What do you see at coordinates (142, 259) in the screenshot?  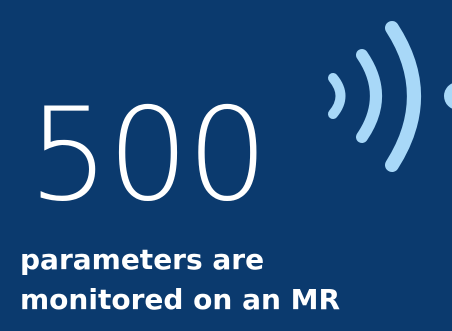 I see `caption-line-1: parameters are` at bounding box center [142, 259].